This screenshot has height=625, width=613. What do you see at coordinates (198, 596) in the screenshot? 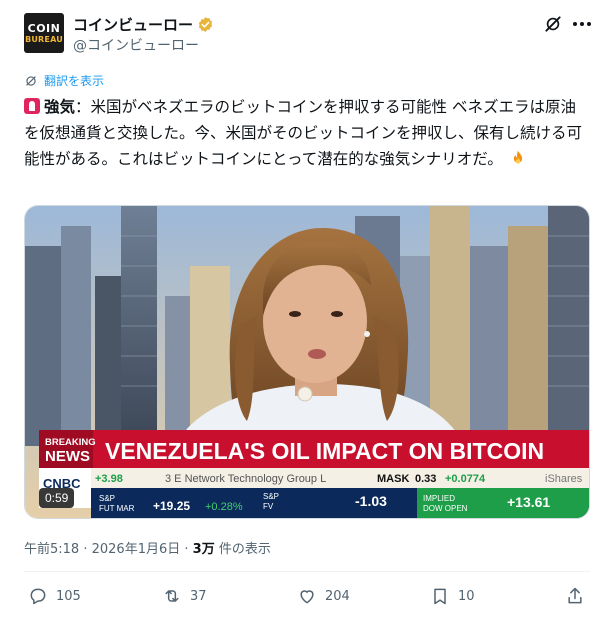
I see `repost-count: 37` at bounding box center [198, 596].